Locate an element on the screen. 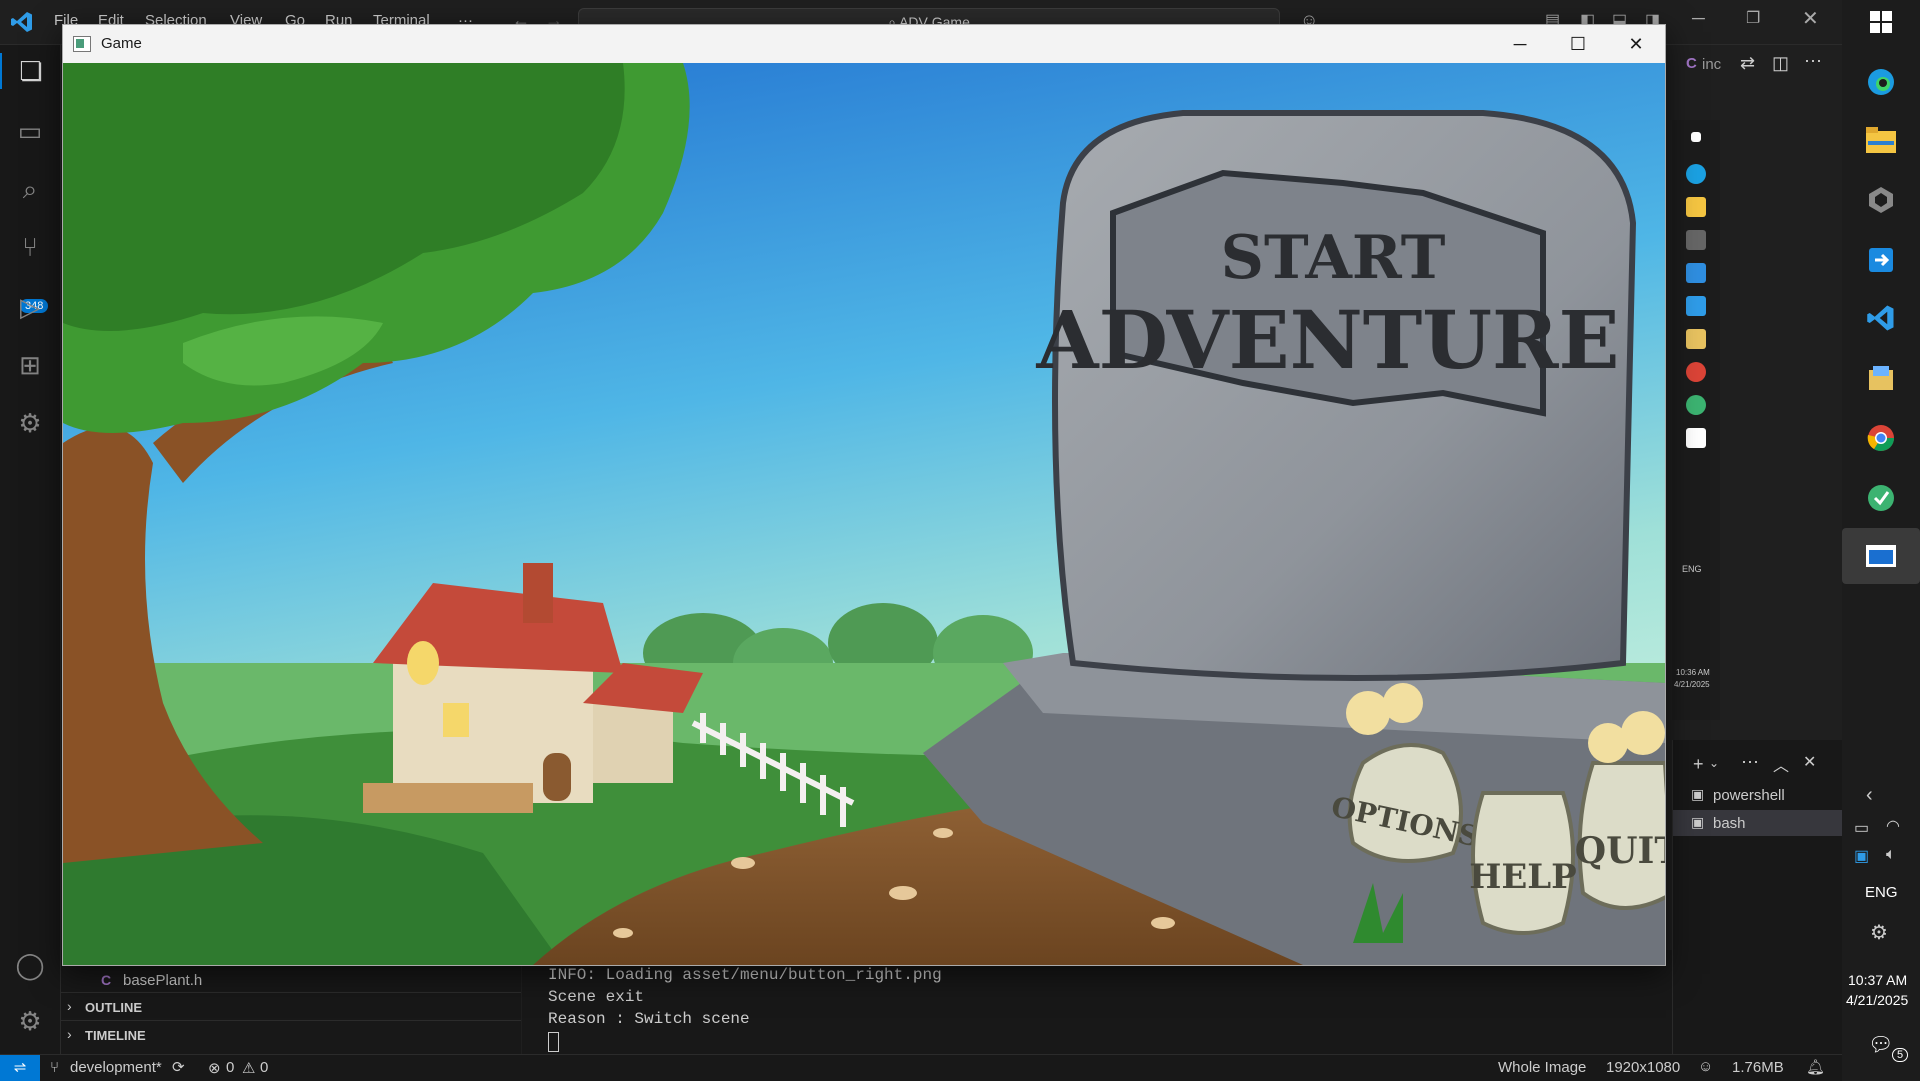  terminal-tab-label: powershell is located at coordinates (1749, 795).